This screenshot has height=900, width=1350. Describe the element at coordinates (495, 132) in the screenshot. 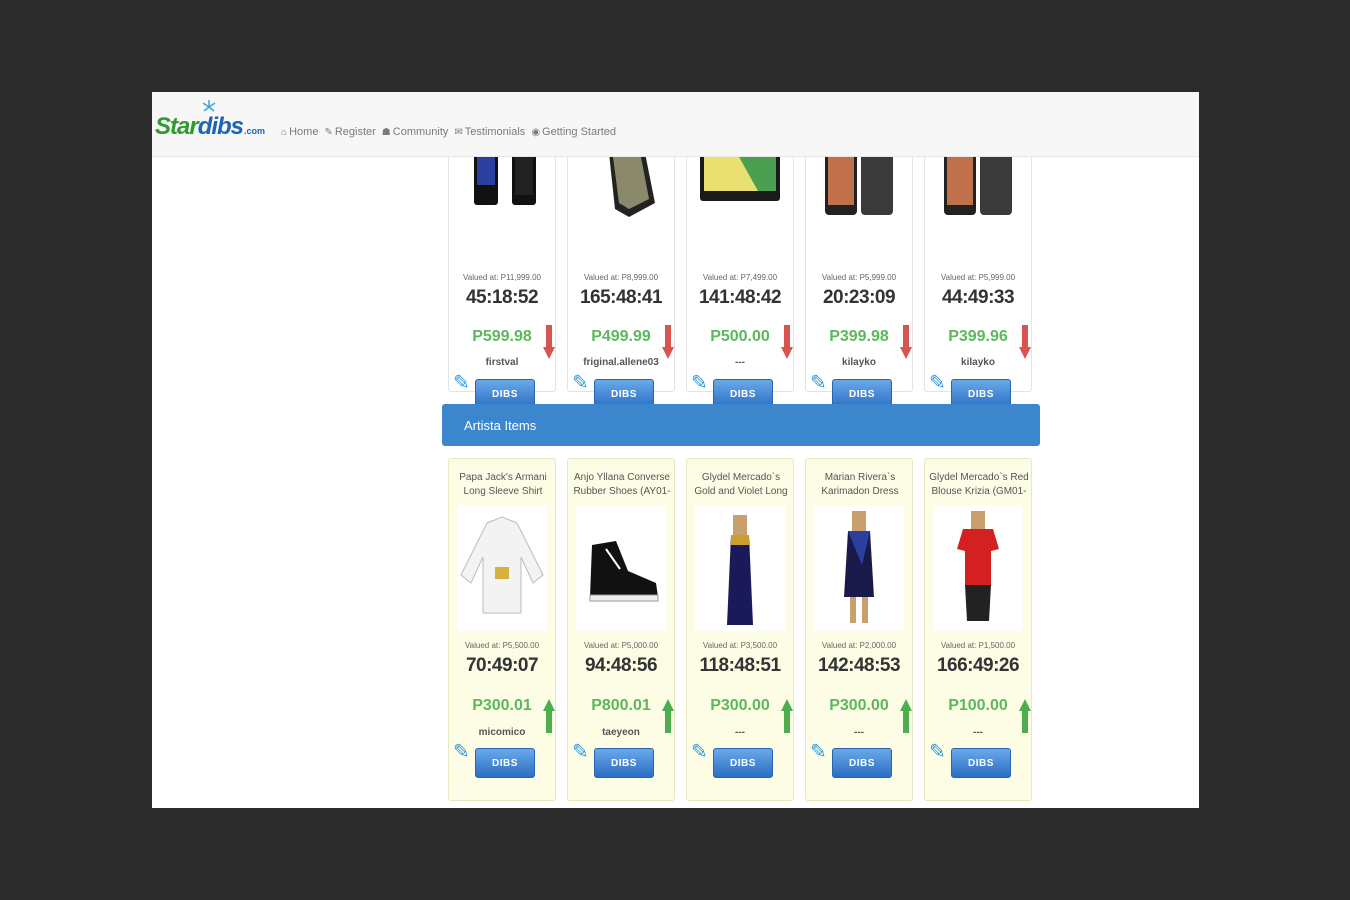

I see `nav-testimonials-label: Testimonials` at that location.